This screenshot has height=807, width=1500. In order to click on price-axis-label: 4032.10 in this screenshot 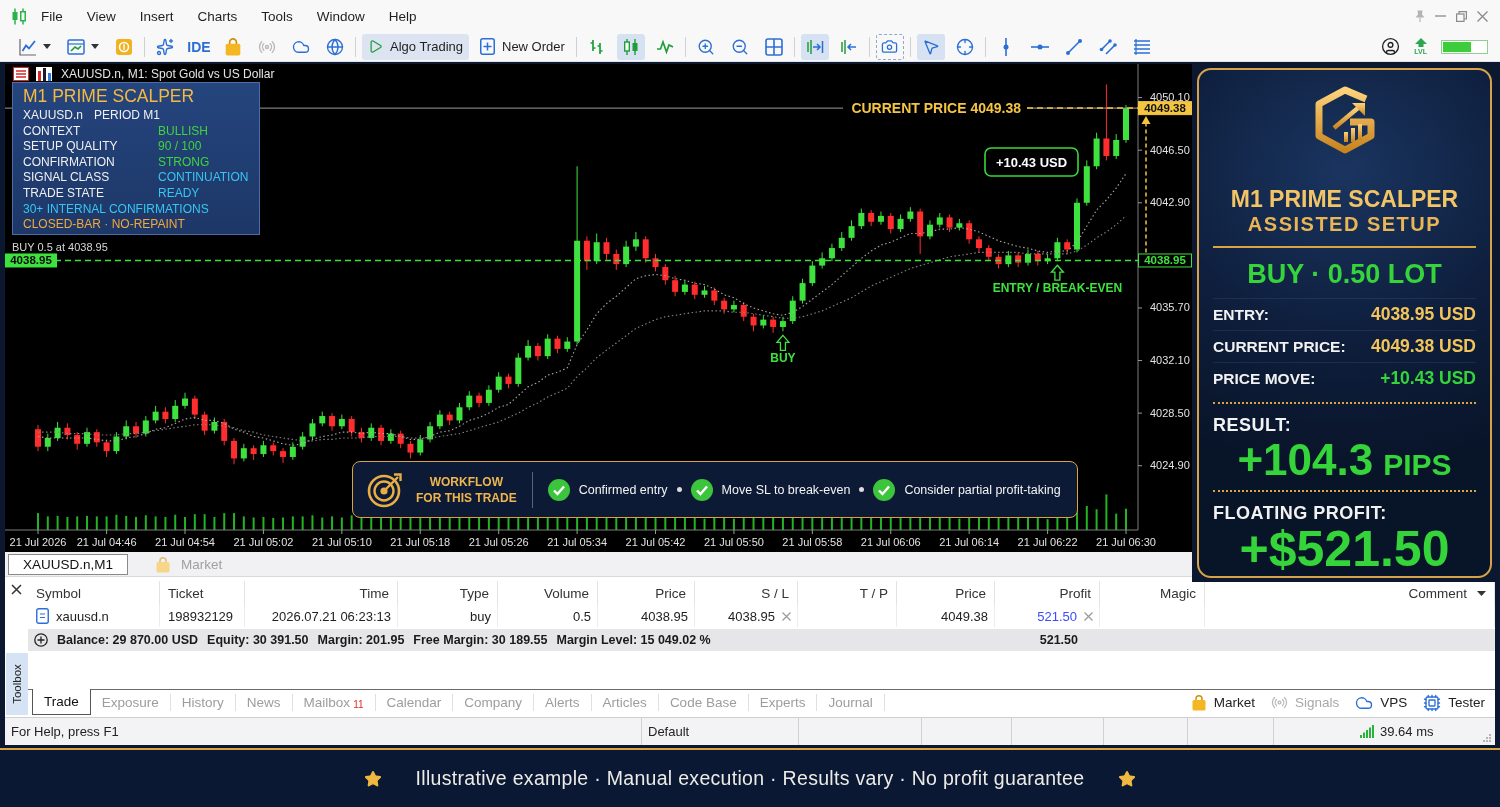, I will do `click(1170, 360)`.